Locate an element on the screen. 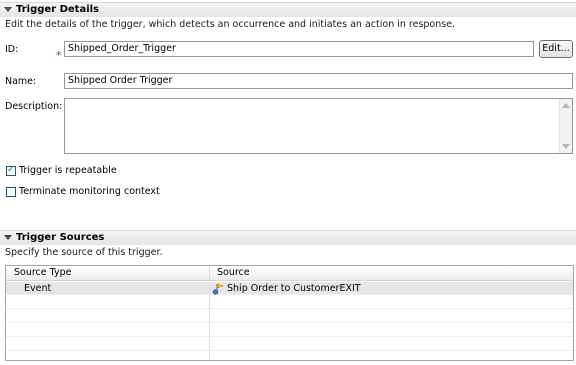 This screenshot has width=576, height=365. trigger-details-header: Trigger Details is located at coordinates (288, 9).